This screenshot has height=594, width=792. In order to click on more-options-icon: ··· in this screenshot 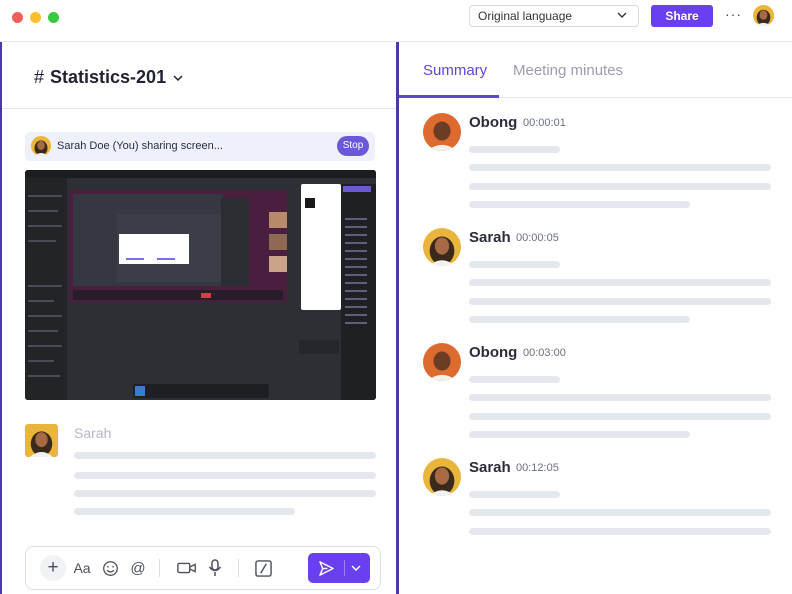, I will do `click(733, 15)`.